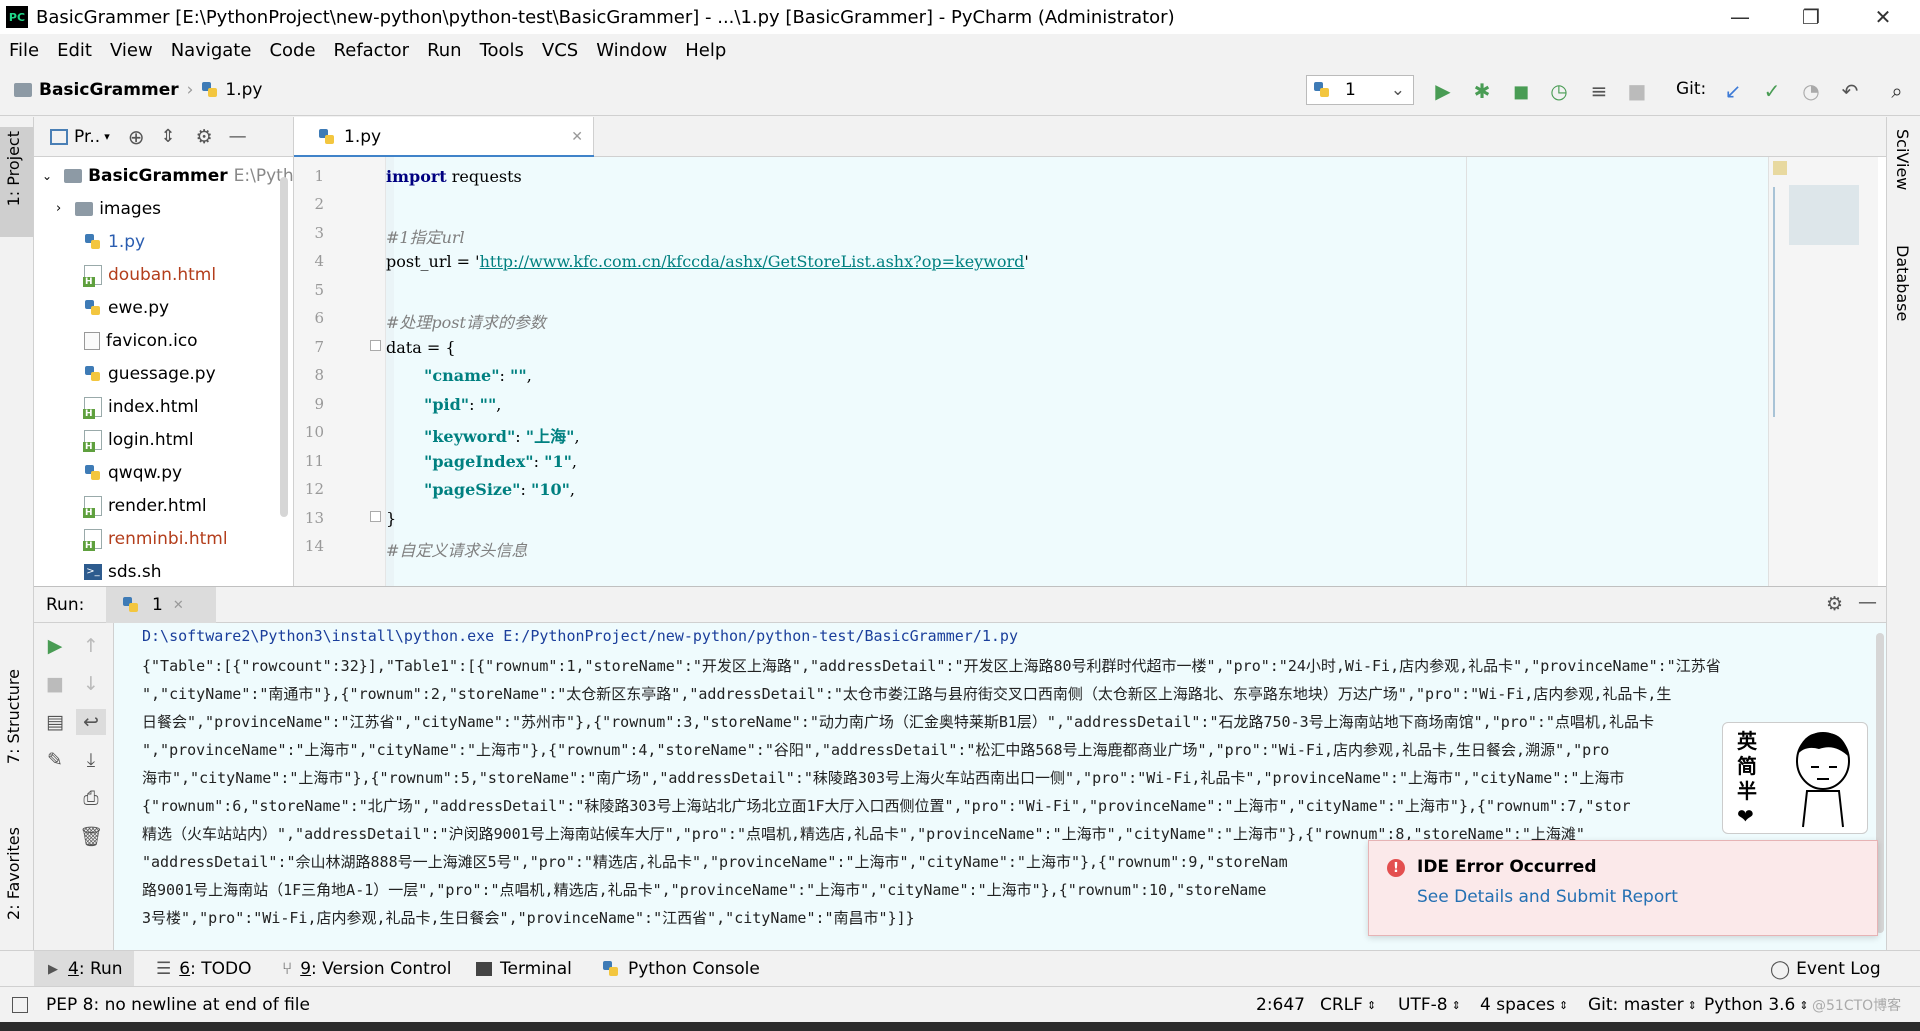 The height and width of the screenshot is (1031, 1920). Describe the element at coordinates (1642, 1005) in the screenshot. I see `git-branch: Git: master ⇕` at that location.